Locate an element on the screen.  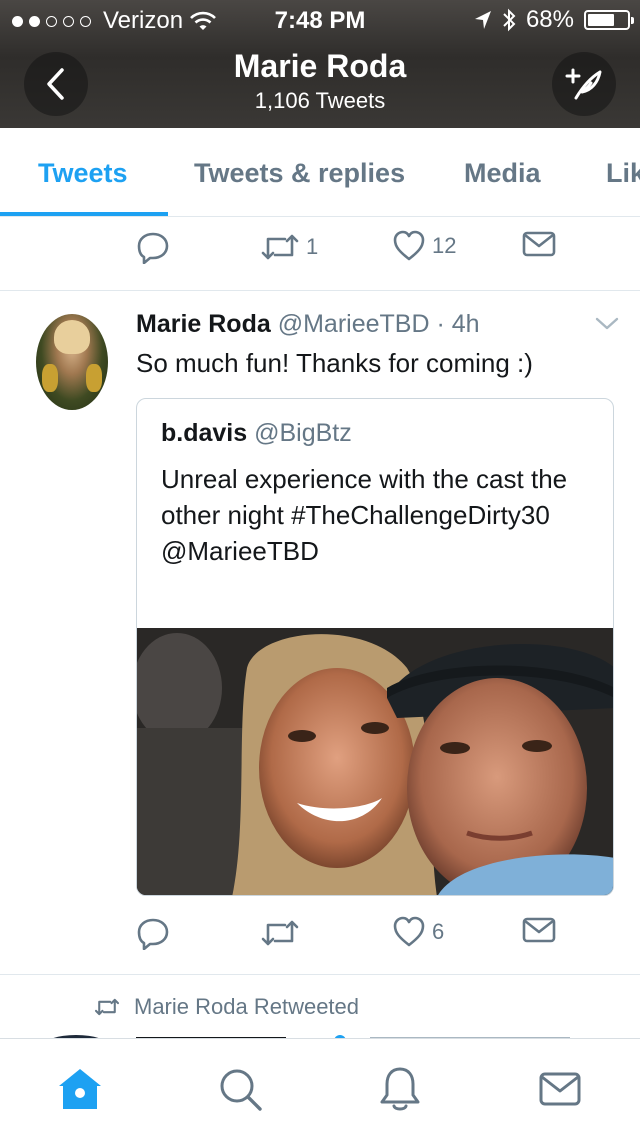
like-button: 12 is located at coordinates (424, 246).